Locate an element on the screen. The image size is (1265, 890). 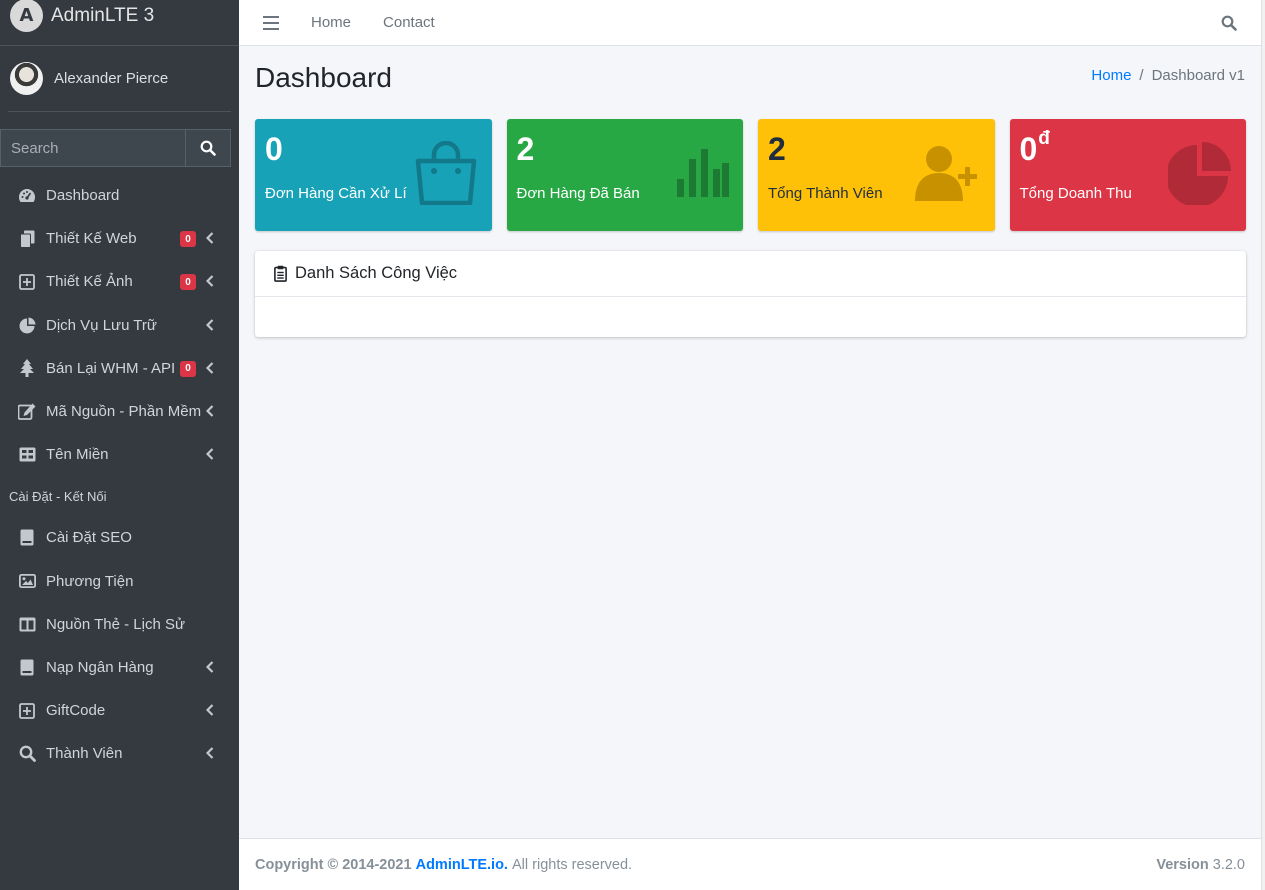
sidebar-item-label: Phương Tiện is located at coordinates (90, 581).